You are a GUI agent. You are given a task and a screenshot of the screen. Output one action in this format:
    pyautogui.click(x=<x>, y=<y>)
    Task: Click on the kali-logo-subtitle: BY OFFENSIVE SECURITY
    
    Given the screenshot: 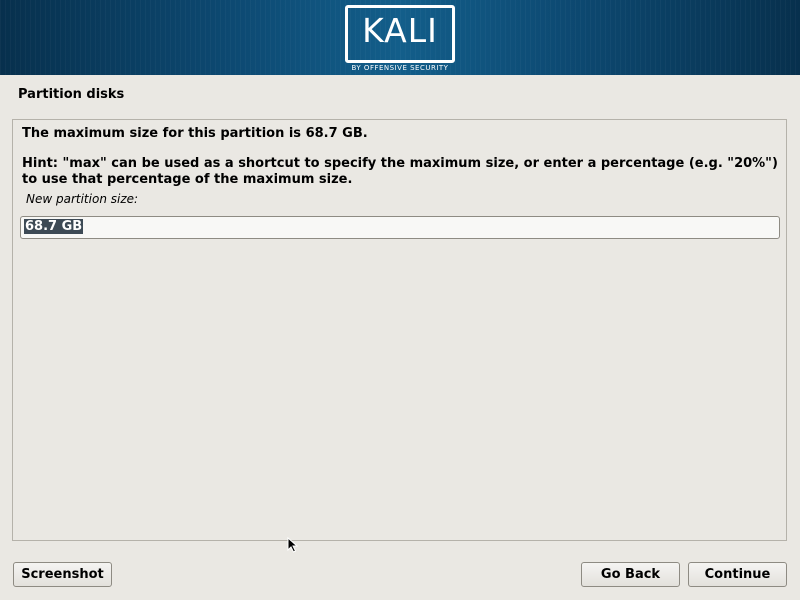 What is the action you would take?
    pyautogui.click(x=400, y=68)
    